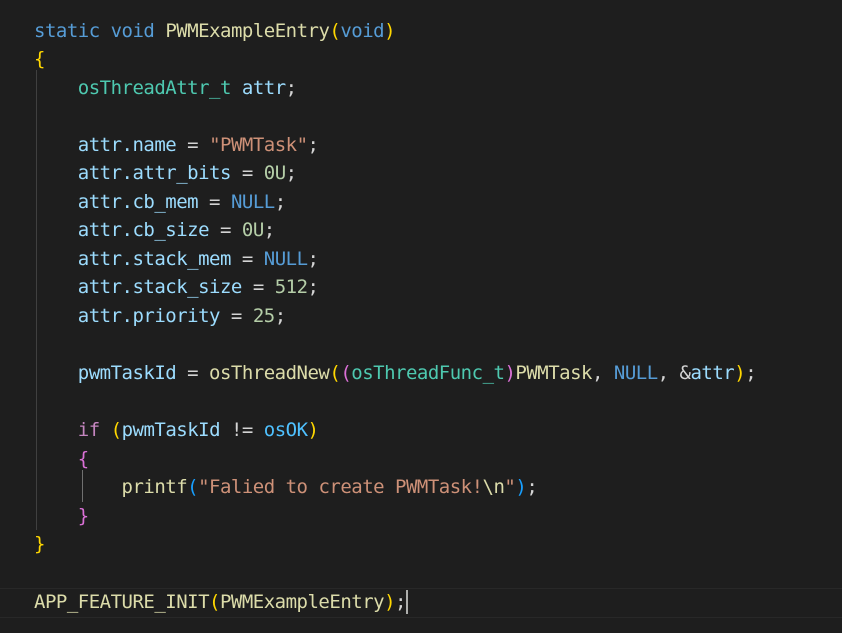 This screenshot has width=842, height=633. I want to click on code-line-15: if (pwmTaskId != osOK), so click(176, 430).